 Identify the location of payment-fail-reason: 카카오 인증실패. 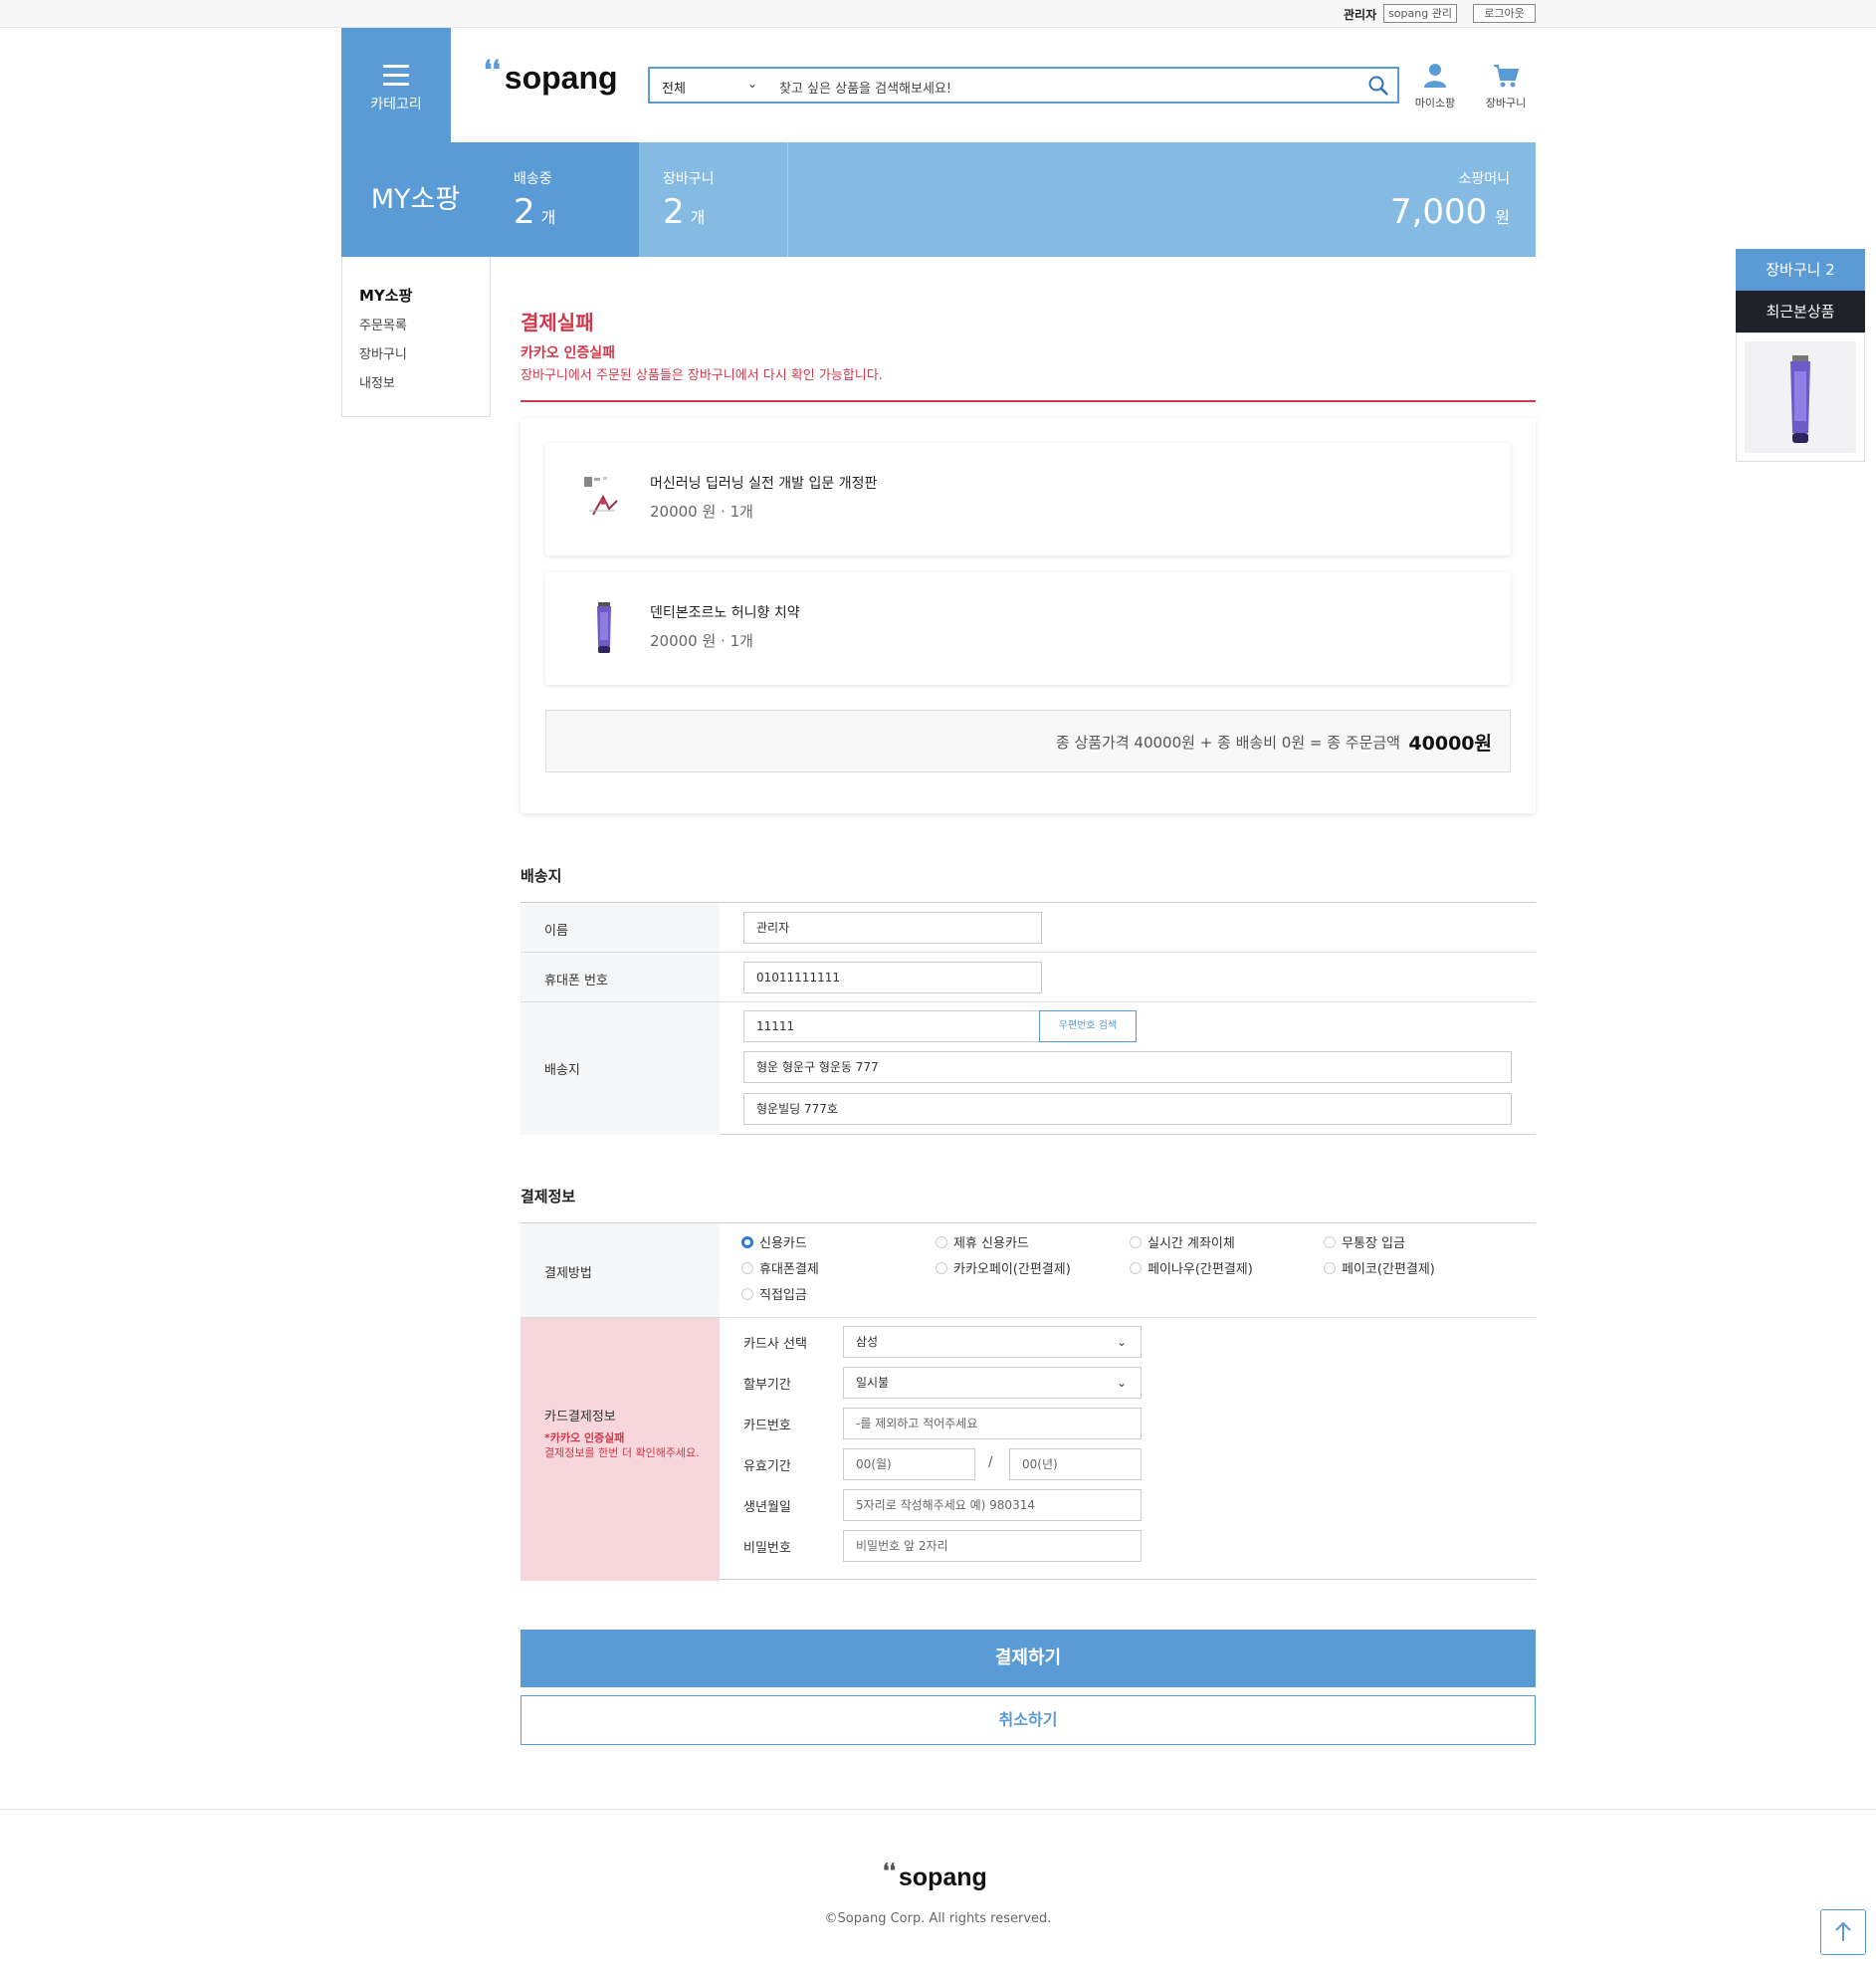
(568, 353).